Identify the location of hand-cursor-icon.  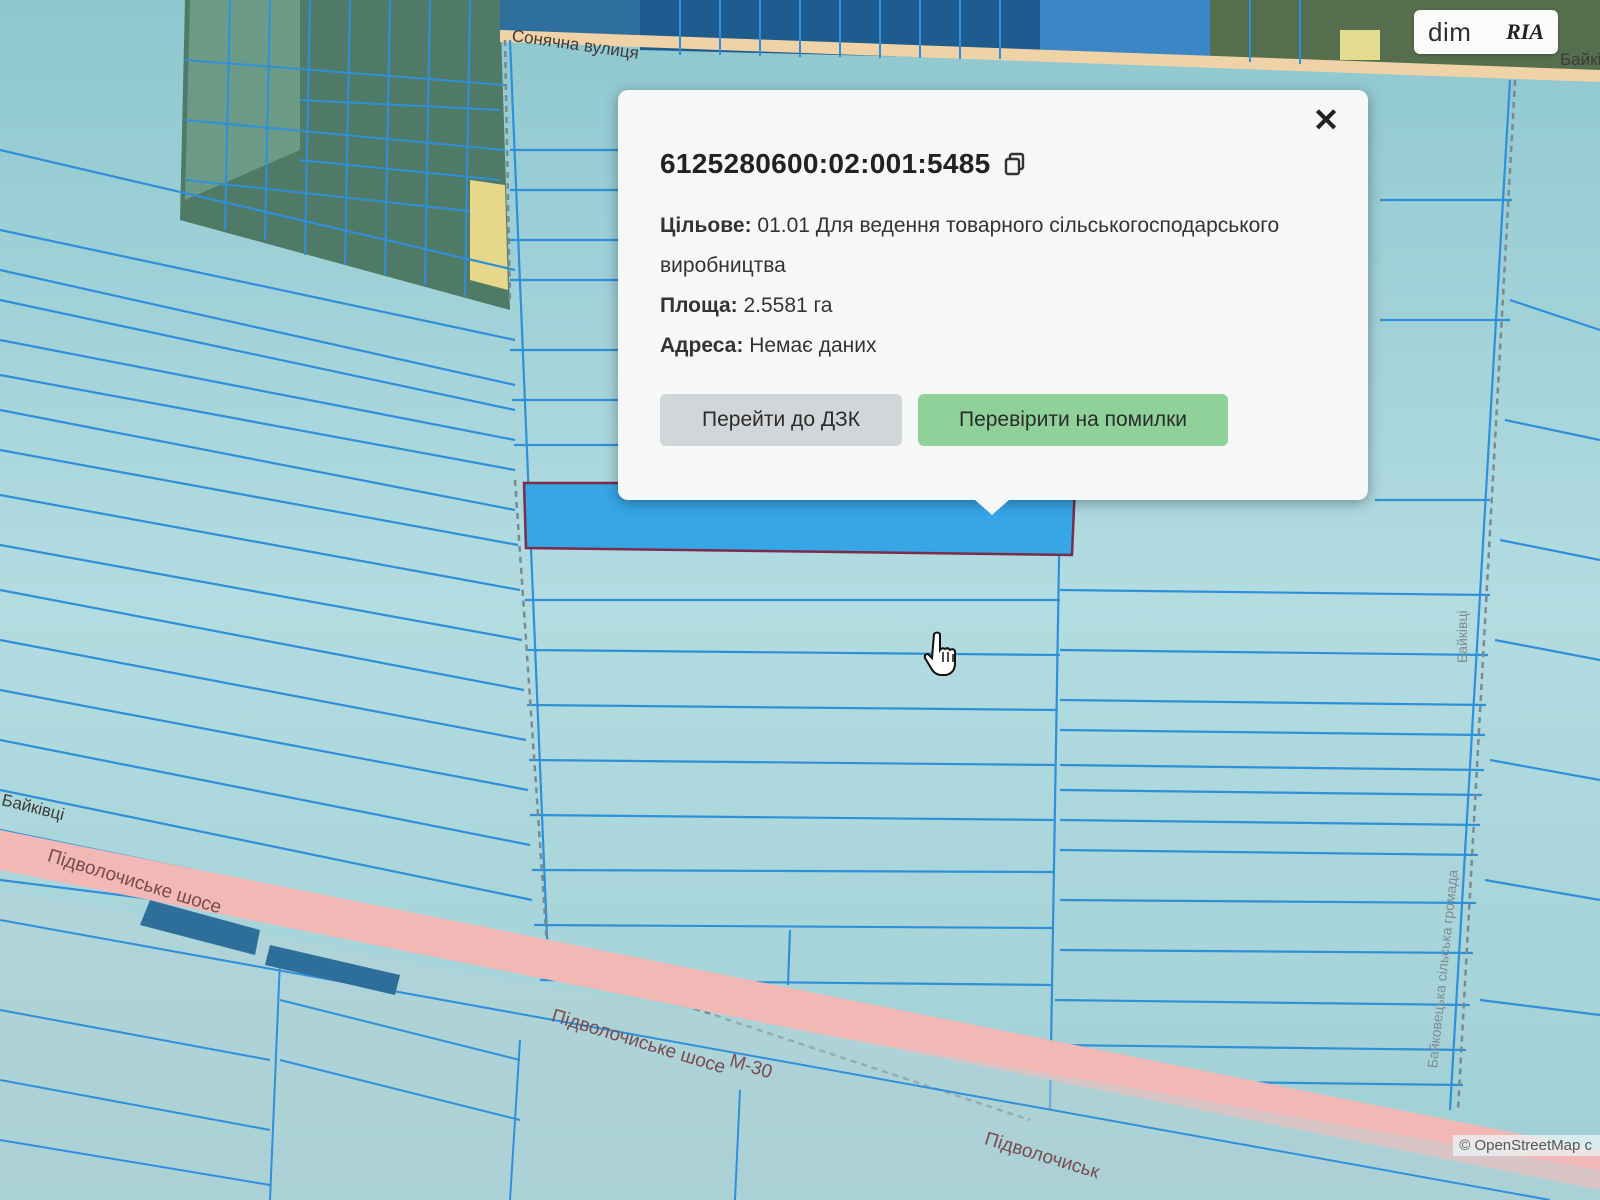
(939, 653).